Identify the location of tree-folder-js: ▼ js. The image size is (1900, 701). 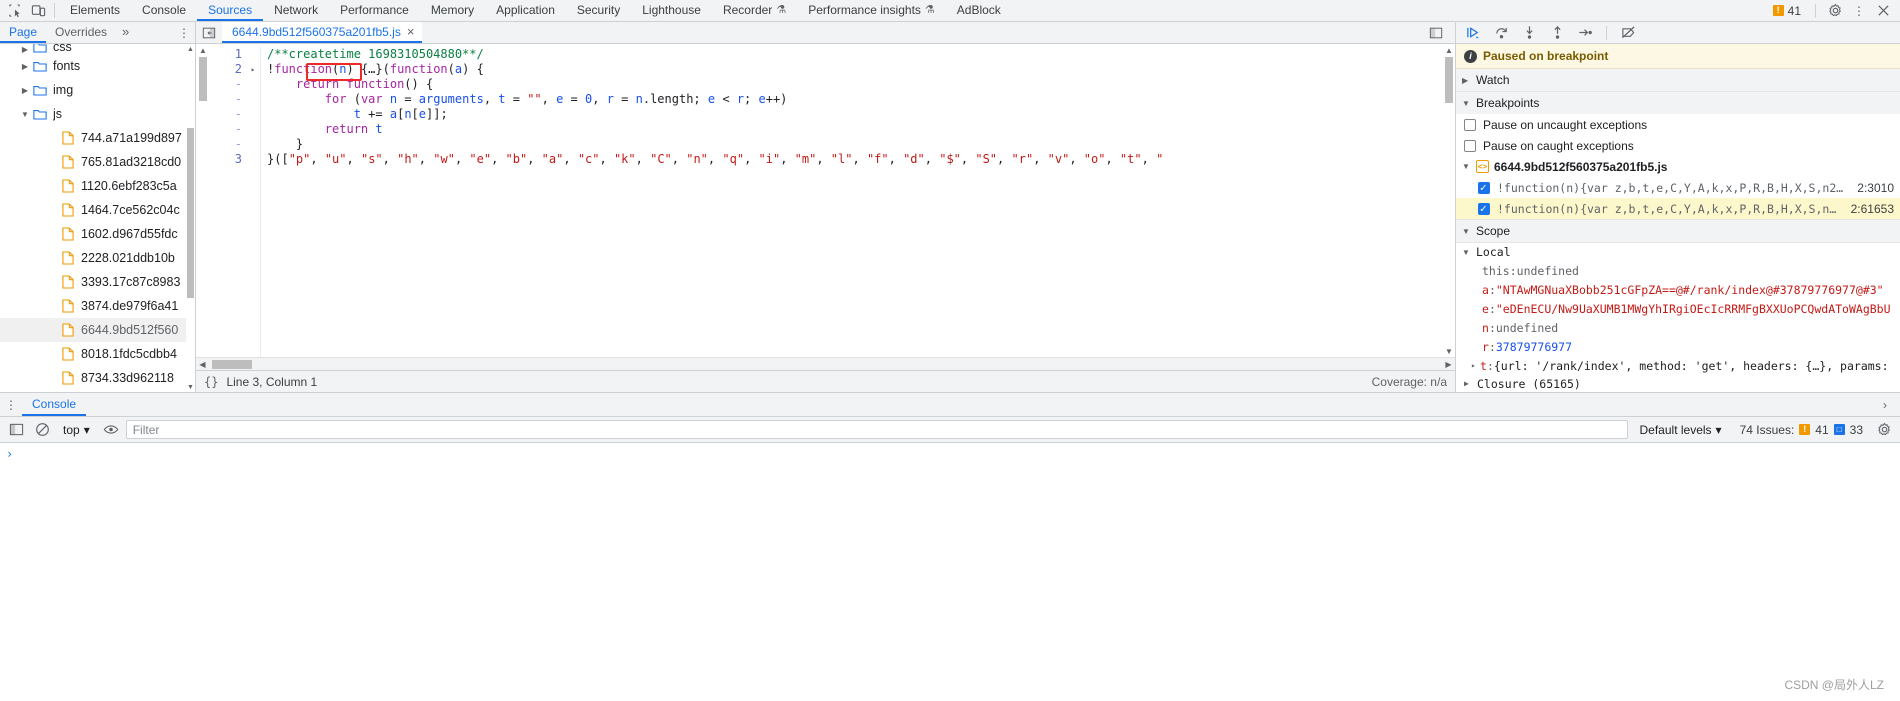
(97, 114).